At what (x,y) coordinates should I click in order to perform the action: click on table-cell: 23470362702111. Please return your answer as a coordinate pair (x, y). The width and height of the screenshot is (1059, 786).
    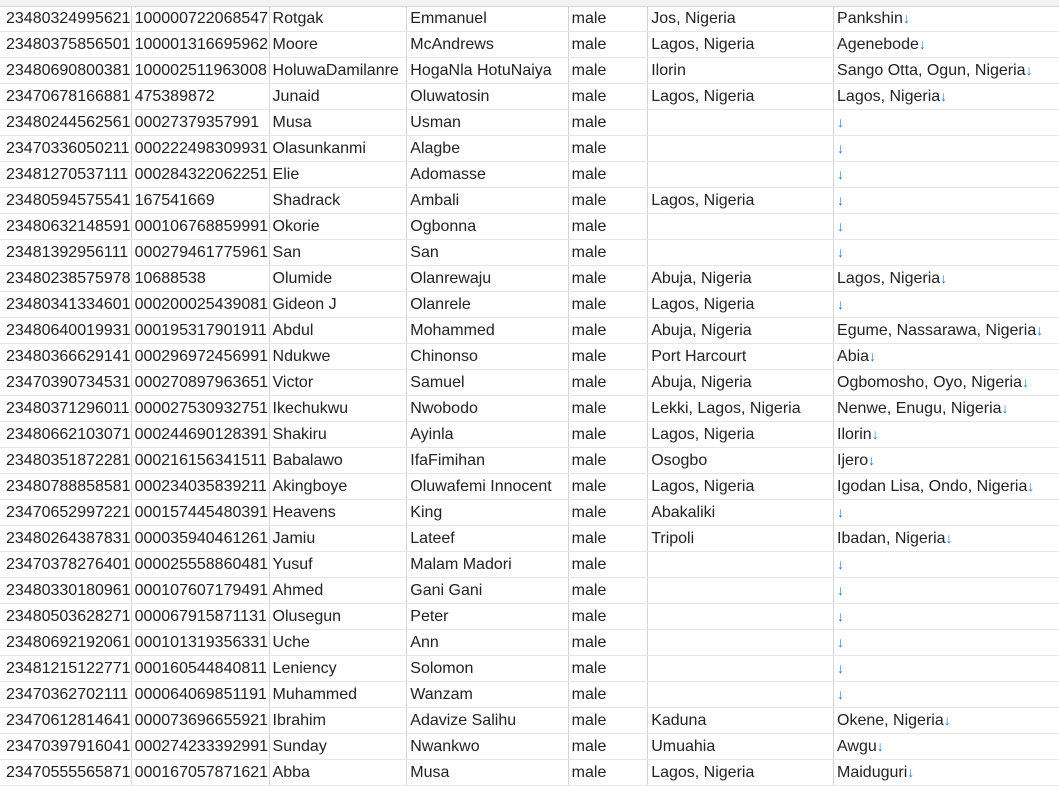
    Looking at the image, I should click on (66, 694).